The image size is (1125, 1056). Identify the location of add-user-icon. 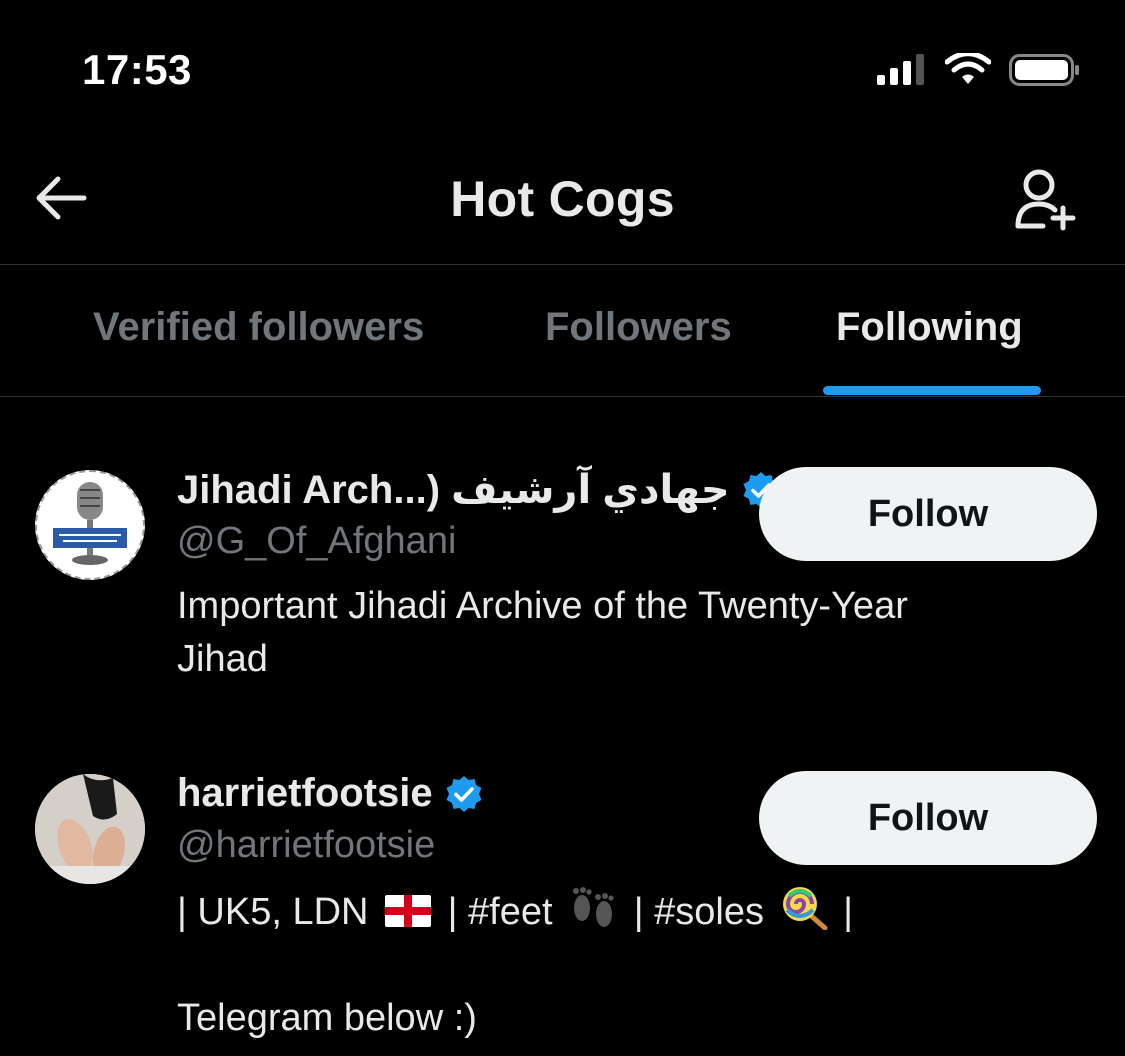
(1045, 200).